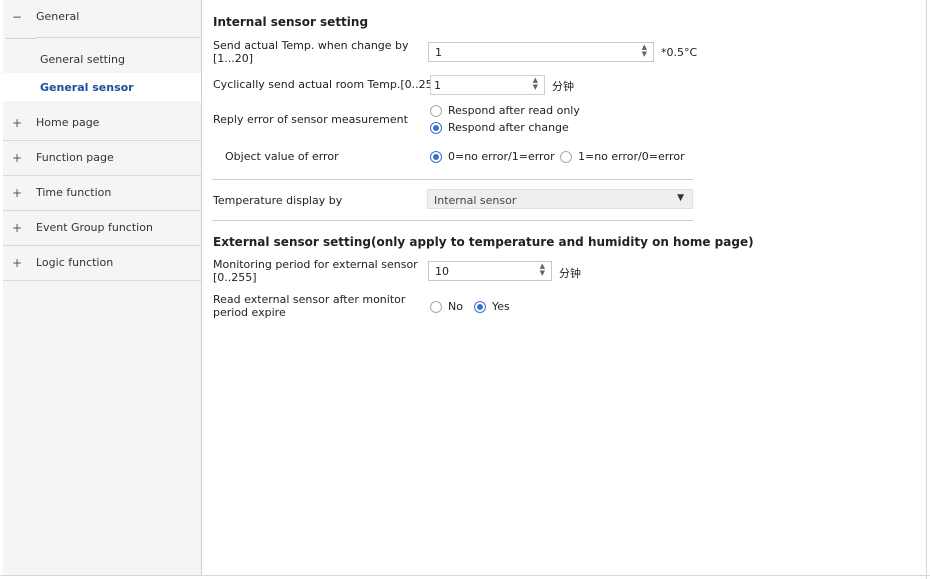 The image size is (930, 579). I want to click on sidebar-item-function-page: + Function page, so click(102, 158).